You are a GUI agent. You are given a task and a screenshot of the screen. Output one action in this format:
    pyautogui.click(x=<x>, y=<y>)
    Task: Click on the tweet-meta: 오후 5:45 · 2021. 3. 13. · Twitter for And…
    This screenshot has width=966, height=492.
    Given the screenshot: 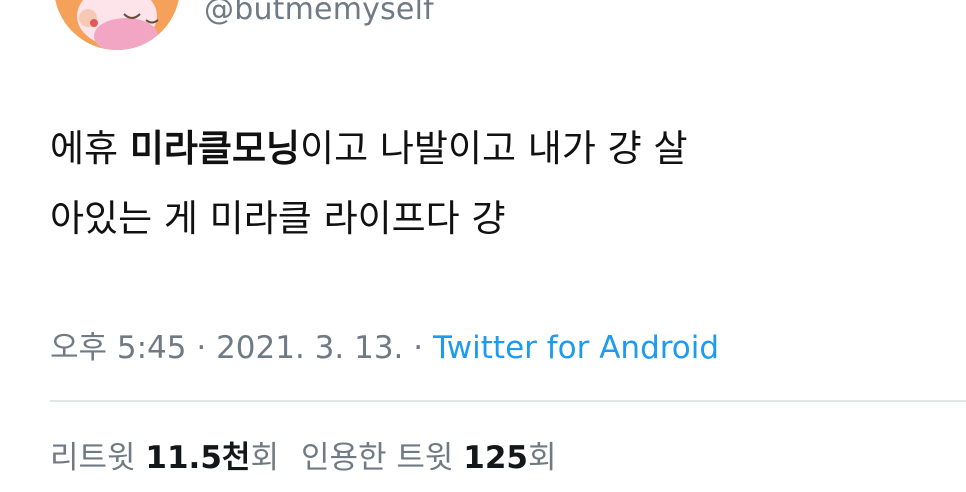 What is the action you would take?
    pyautogui.click(x=384, y=344)
    